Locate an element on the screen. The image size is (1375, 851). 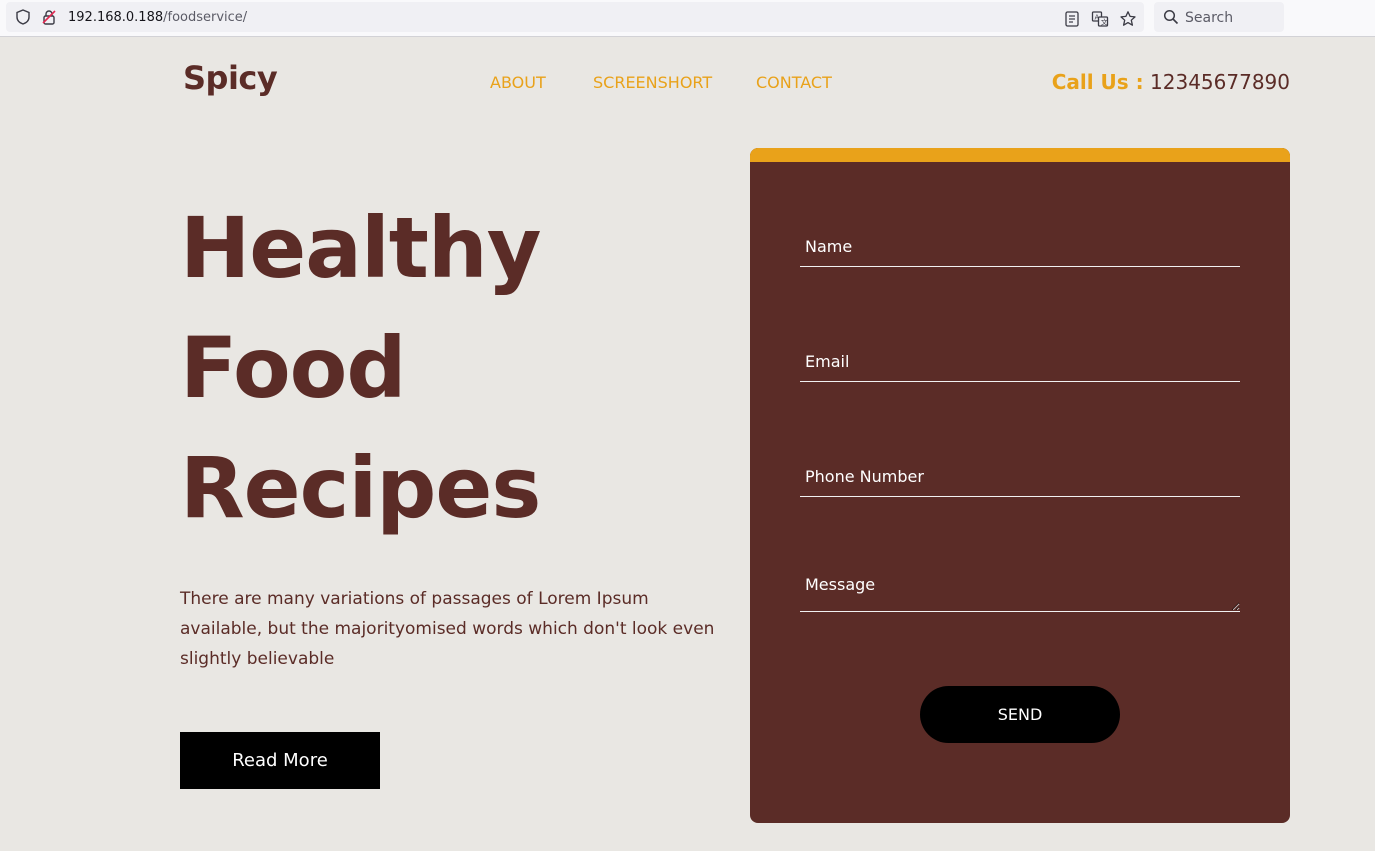
address-bar: 192.168.0.188/foodservice/ A 文 is located at coordinates (575, 17).